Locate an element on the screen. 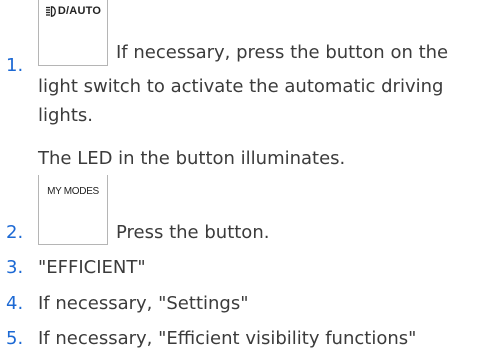  step-text: Press the button. is located at coordinates (193, 232).